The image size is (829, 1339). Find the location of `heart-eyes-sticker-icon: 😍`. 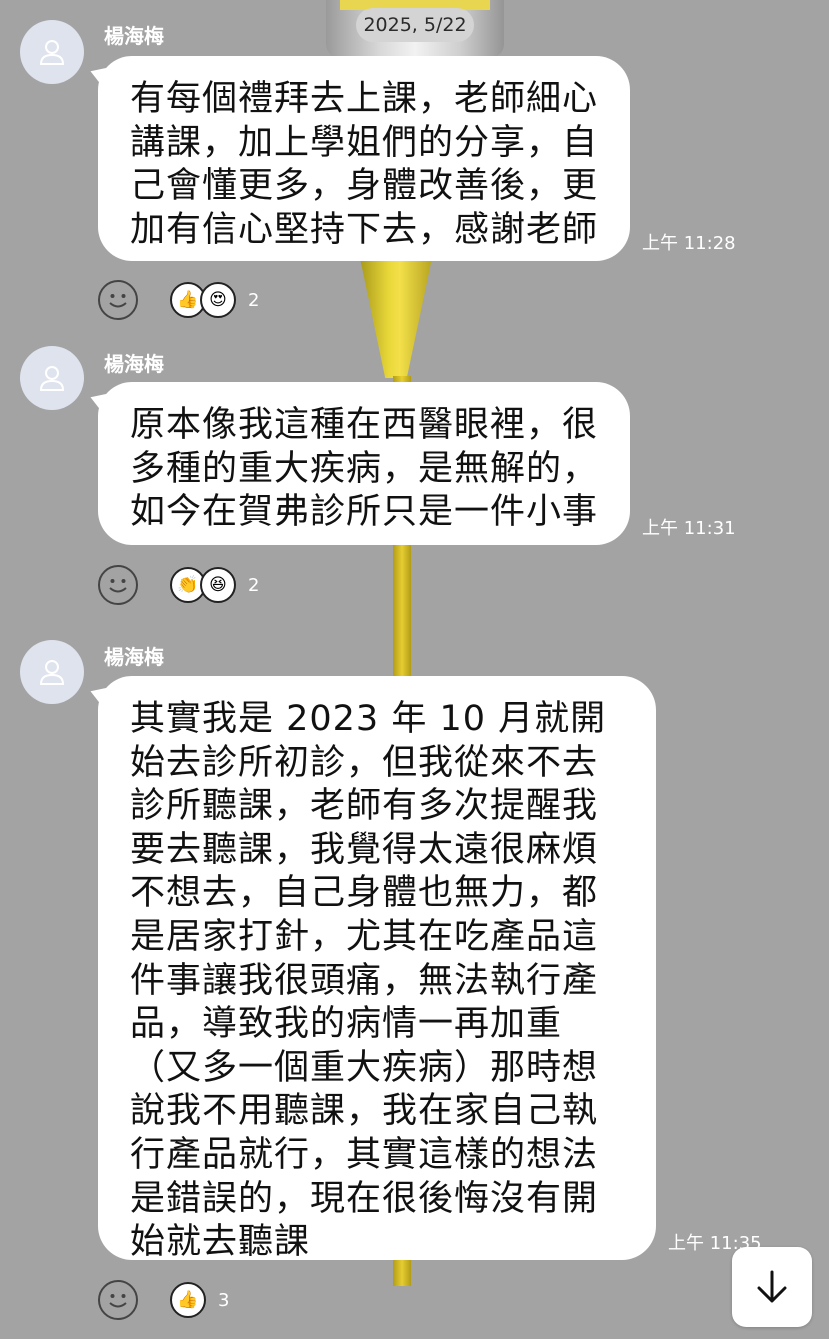

heart-eyes-sticker-icon: 😍 is located at coordinates (218, 300).